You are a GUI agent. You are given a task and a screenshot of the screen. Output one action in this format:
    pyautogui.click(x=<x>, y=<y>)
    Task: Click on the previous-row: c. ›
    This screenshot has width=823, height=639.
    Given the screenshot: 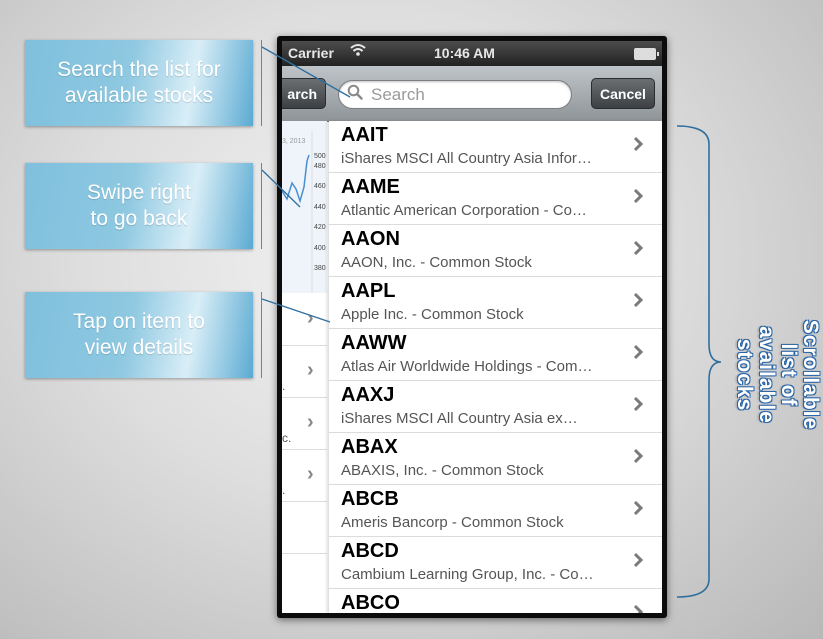 What is the action you would take?
    pyautogui.click(x=304, y=423)
    